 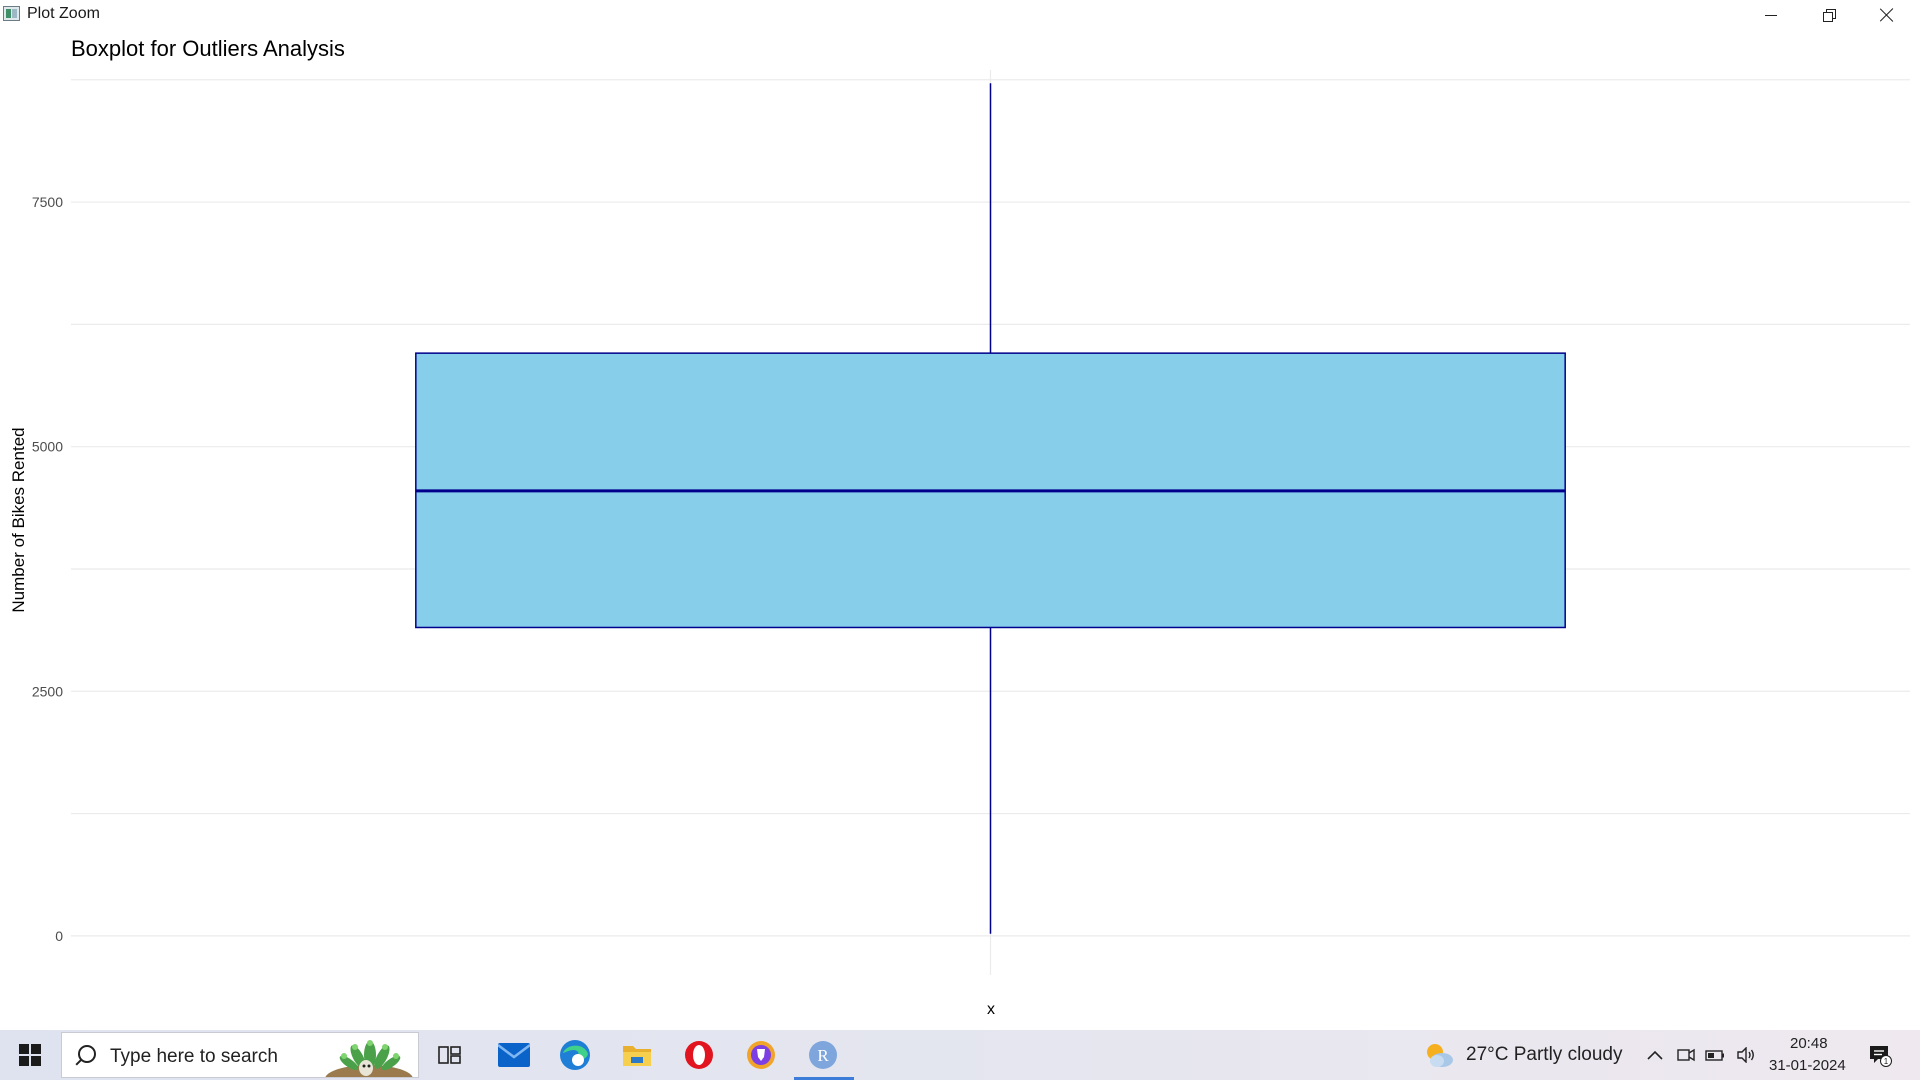 I want to click on y-axis-label: Number of Bikes Rented, so click(x=18, y=520).